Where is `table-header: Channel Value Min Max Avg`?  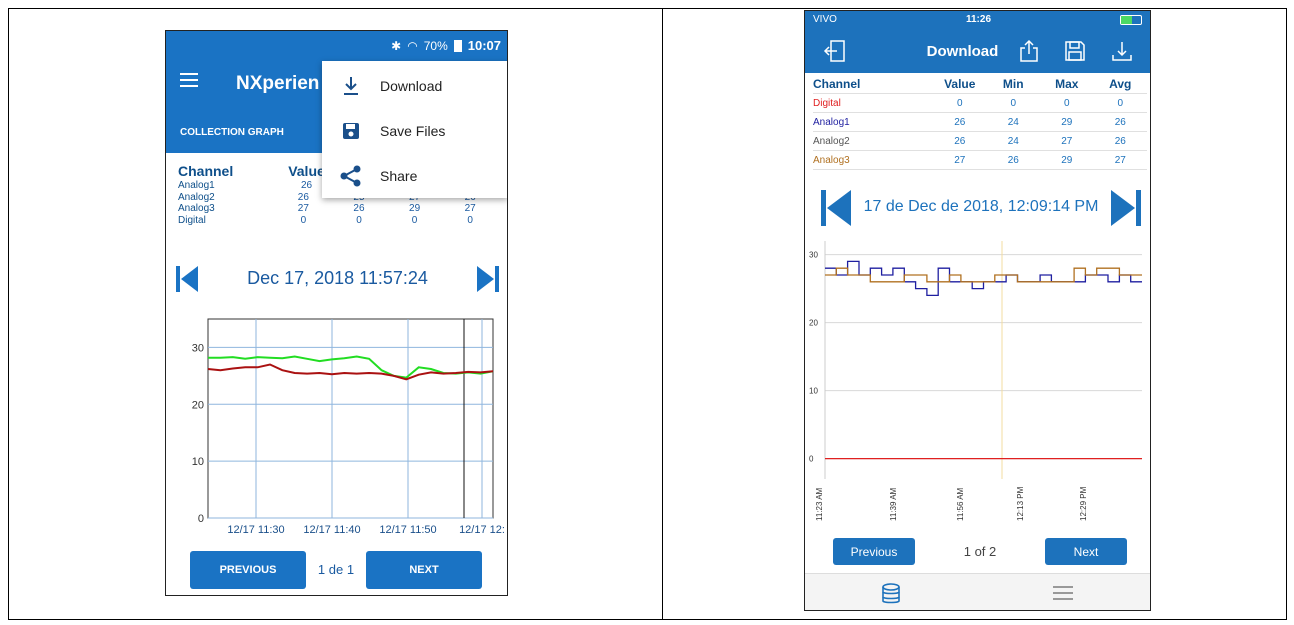 table-header: Channel Value Min Max Avg is located at coordinates (980, 84).